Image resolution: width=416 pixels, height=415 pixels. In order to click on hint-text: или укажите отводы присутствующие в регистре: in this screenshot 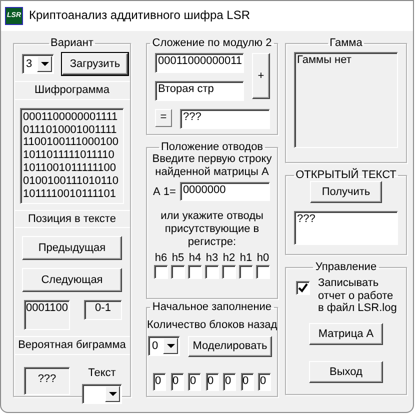, I will do `click(212, 229)`.